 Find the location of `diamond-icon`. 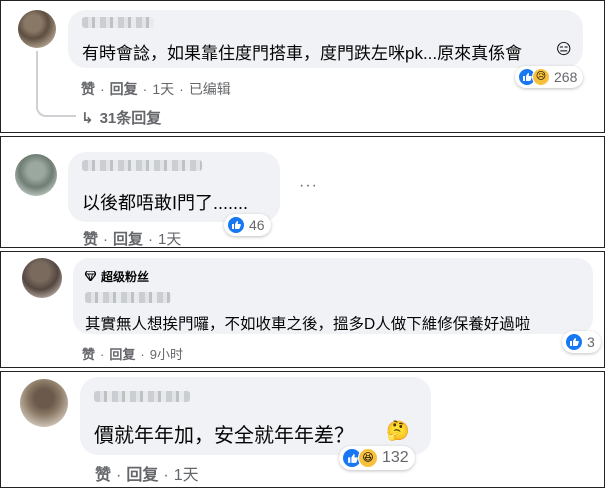

diamond-icon is located at coordinates (90, 276).